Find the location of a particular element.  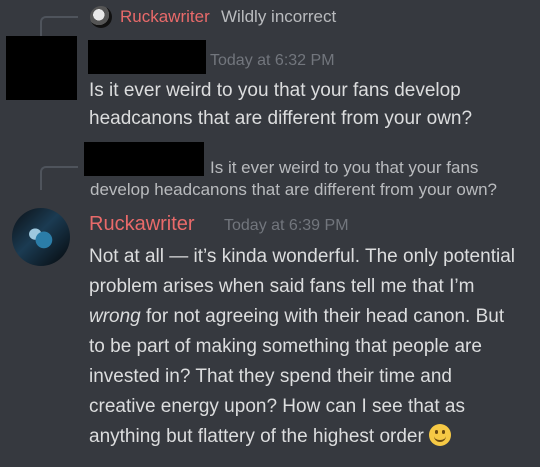

message-timestamp: Today at 6:39 PM is located at coordinates (286, 225).